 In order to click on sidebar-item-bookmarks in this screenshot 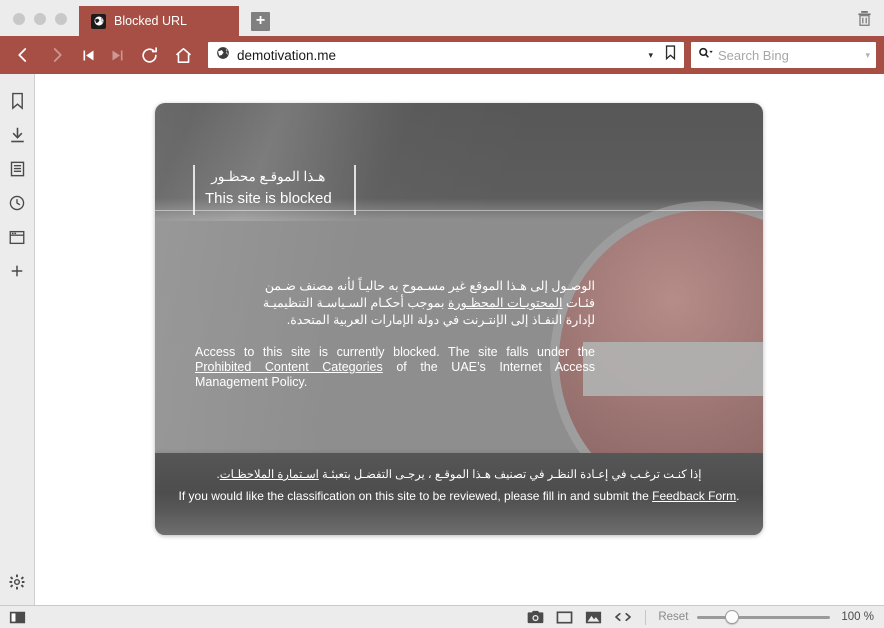, I will do `click(17, 101)`.